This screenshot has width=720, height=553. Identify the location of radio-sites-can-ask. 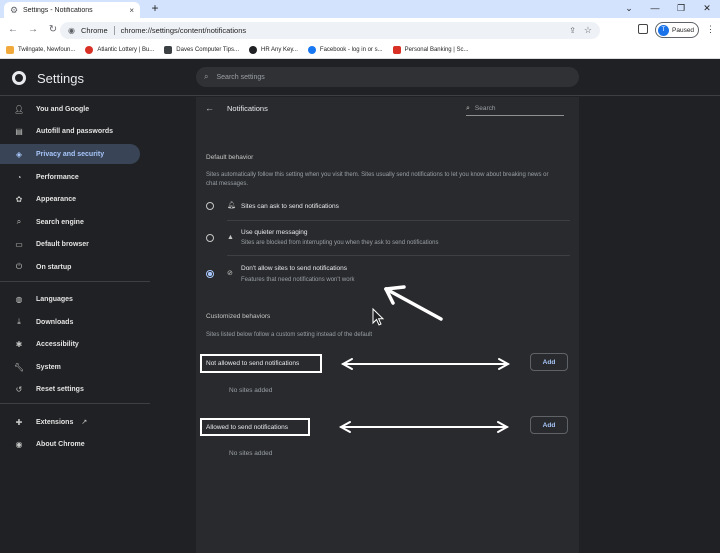
(210, 206).